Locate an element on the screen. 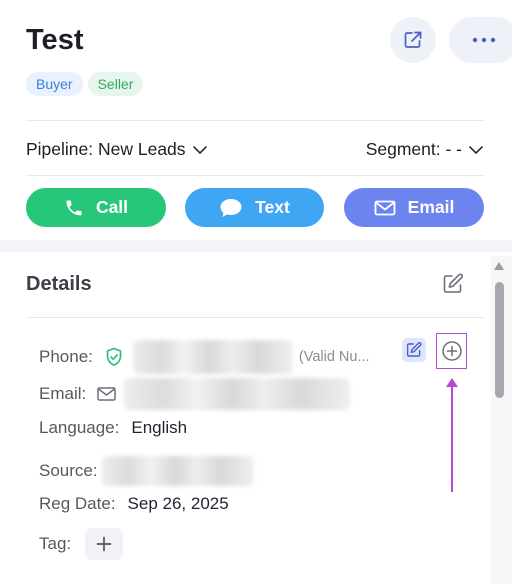  section-separator is located at coordinates (256, 246).